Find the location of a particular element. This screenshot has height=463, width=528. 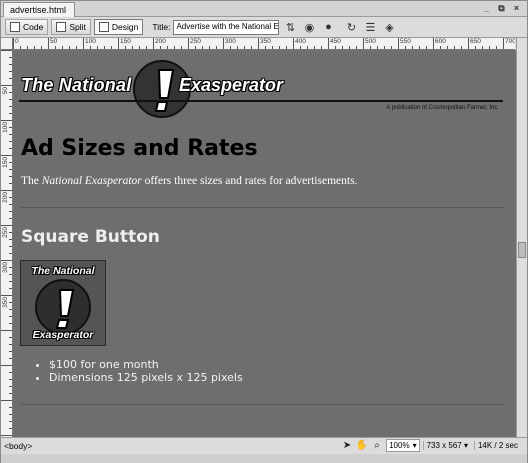

document-tab-bar: advertise.html _ ⧉ × is located at coordinates (264, 9).